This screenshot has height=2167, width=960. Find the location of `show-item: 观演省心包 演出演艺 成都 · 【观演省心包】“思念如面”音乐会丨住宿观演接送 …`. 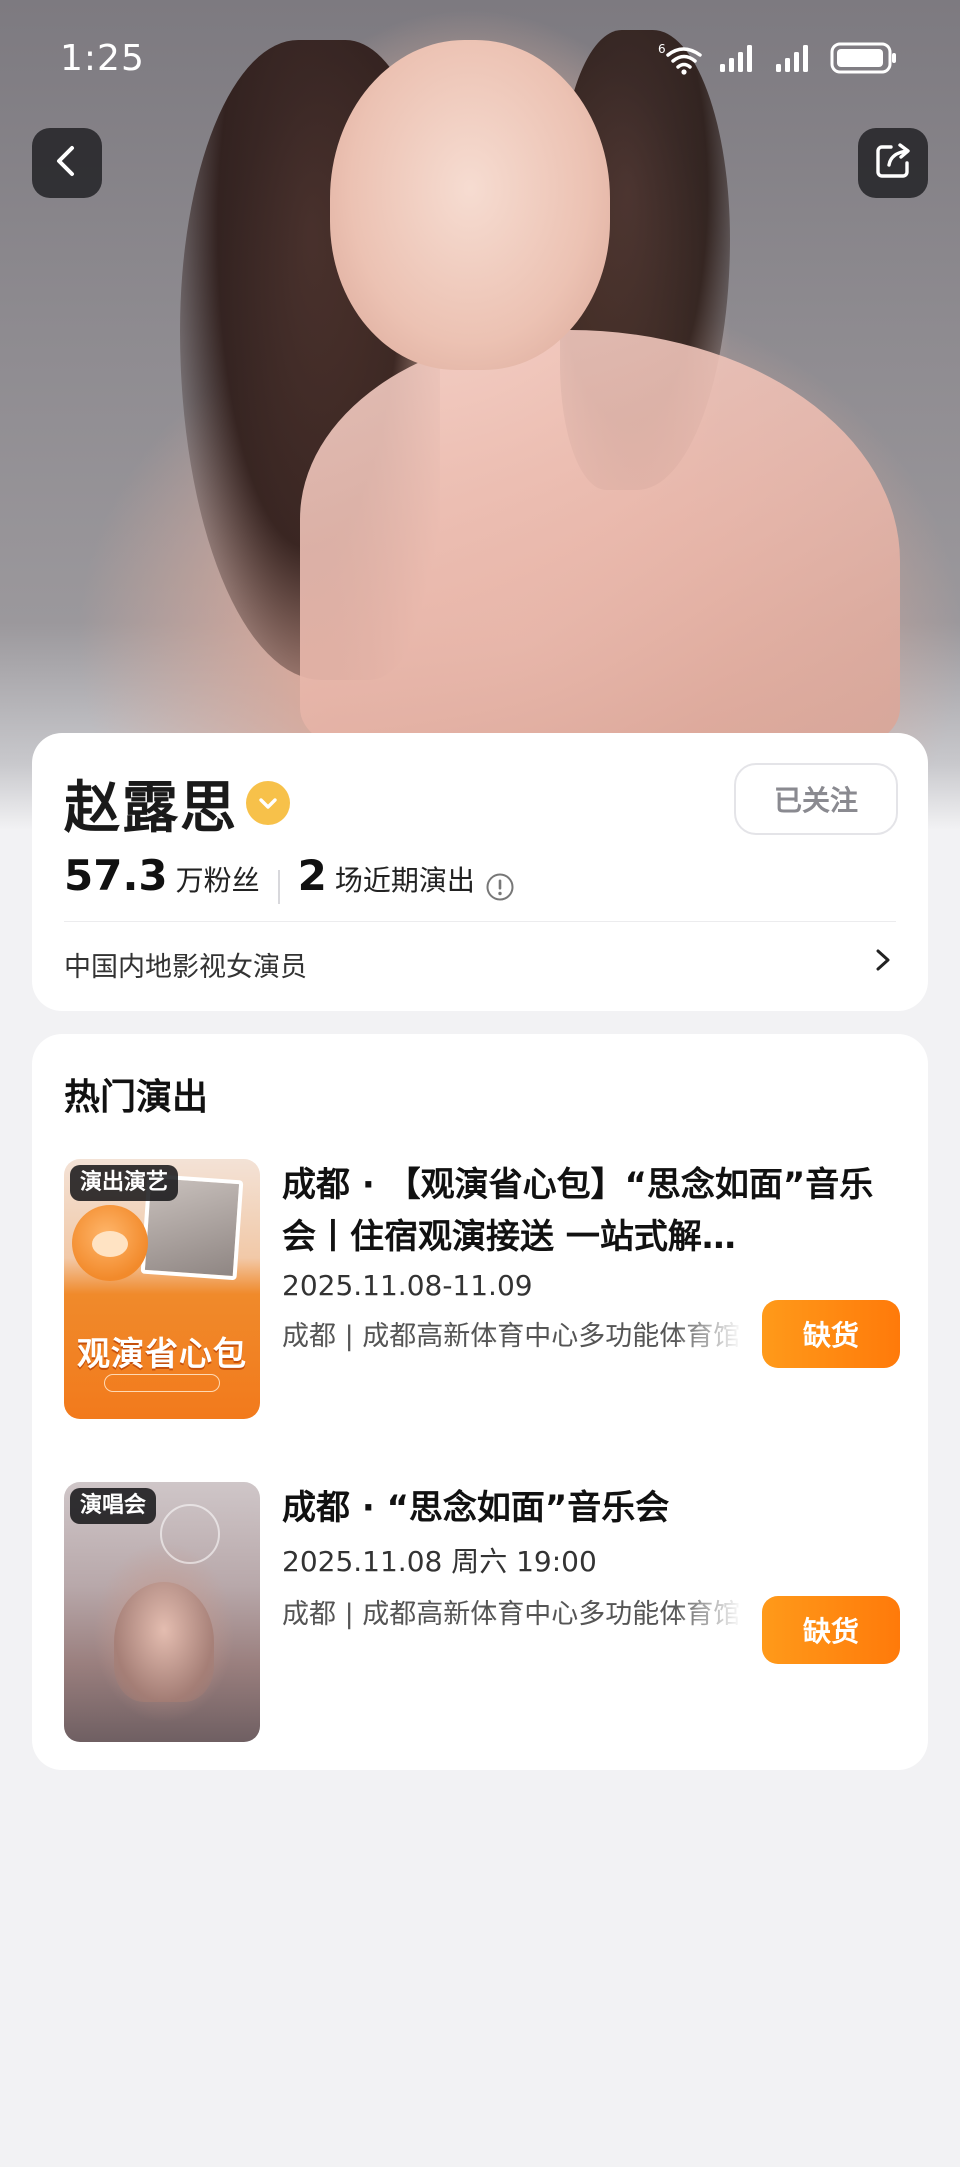

show-item: 观演省心包 演出演艺 成都 · 【观演省心包】“思念如面”音乐会丨住宿观演接送 … is located at coordinates (484, 1289).